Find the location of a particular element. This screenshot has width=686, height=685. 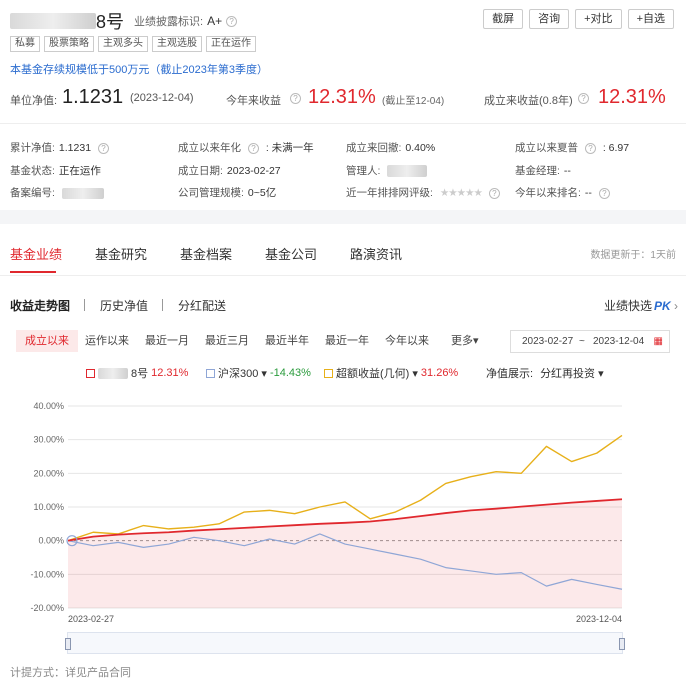

tag: 私募 is located at coordinates (25, 44).